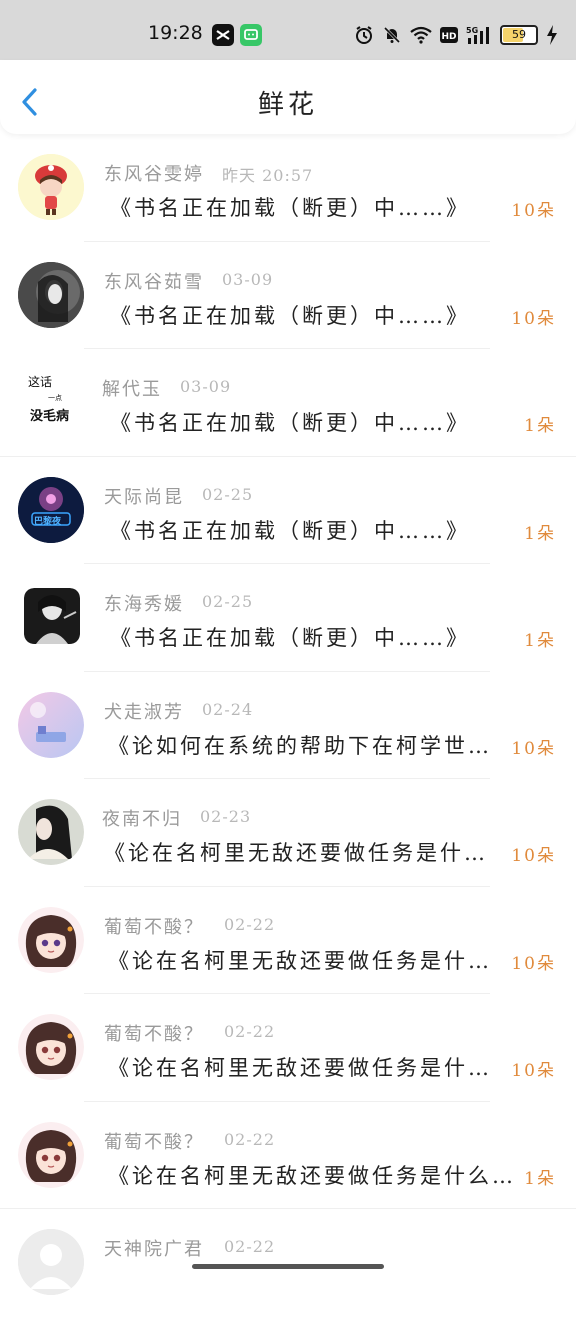  Describe the element at coordinates (288, 1266) in the screenshot. I see `home-indicator` at that location.